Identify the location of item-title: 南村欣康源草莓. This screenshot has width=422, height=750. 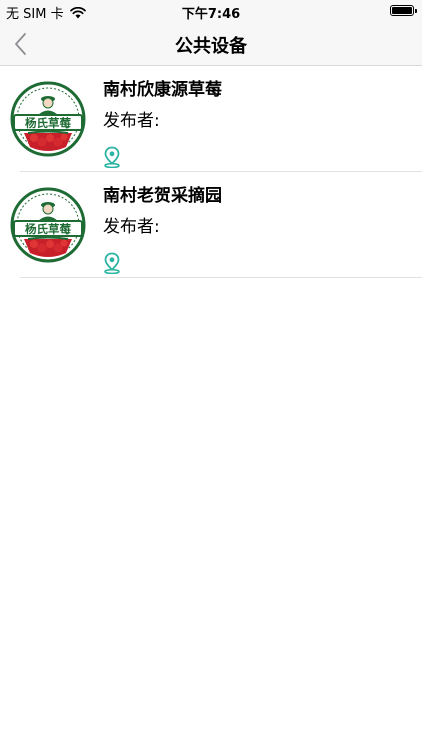
(162, 90).